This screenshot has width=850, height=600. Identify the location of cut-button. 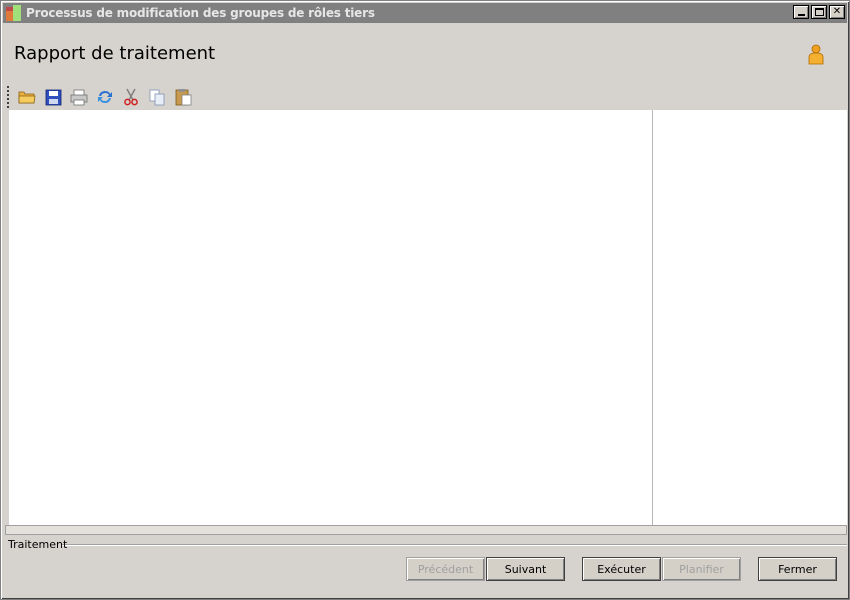
(131, 97).